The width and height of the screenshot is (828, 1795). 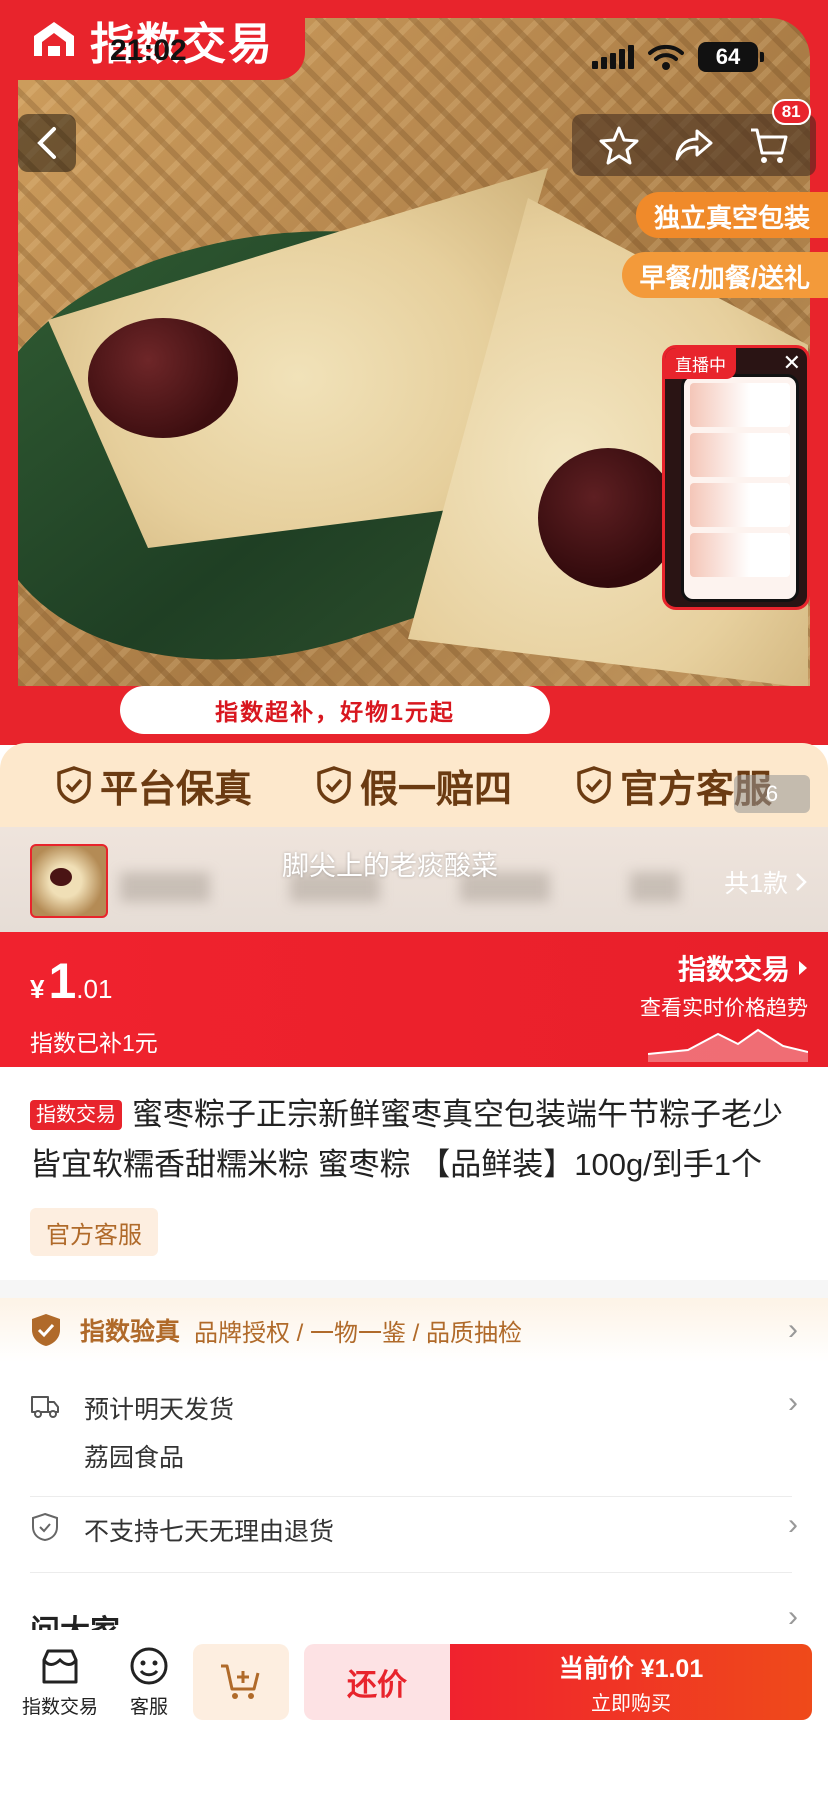 What do you see at coordinates (803, 968) in the screenshot?
I see `caret-right-icon` at bounding box center [803, 968].